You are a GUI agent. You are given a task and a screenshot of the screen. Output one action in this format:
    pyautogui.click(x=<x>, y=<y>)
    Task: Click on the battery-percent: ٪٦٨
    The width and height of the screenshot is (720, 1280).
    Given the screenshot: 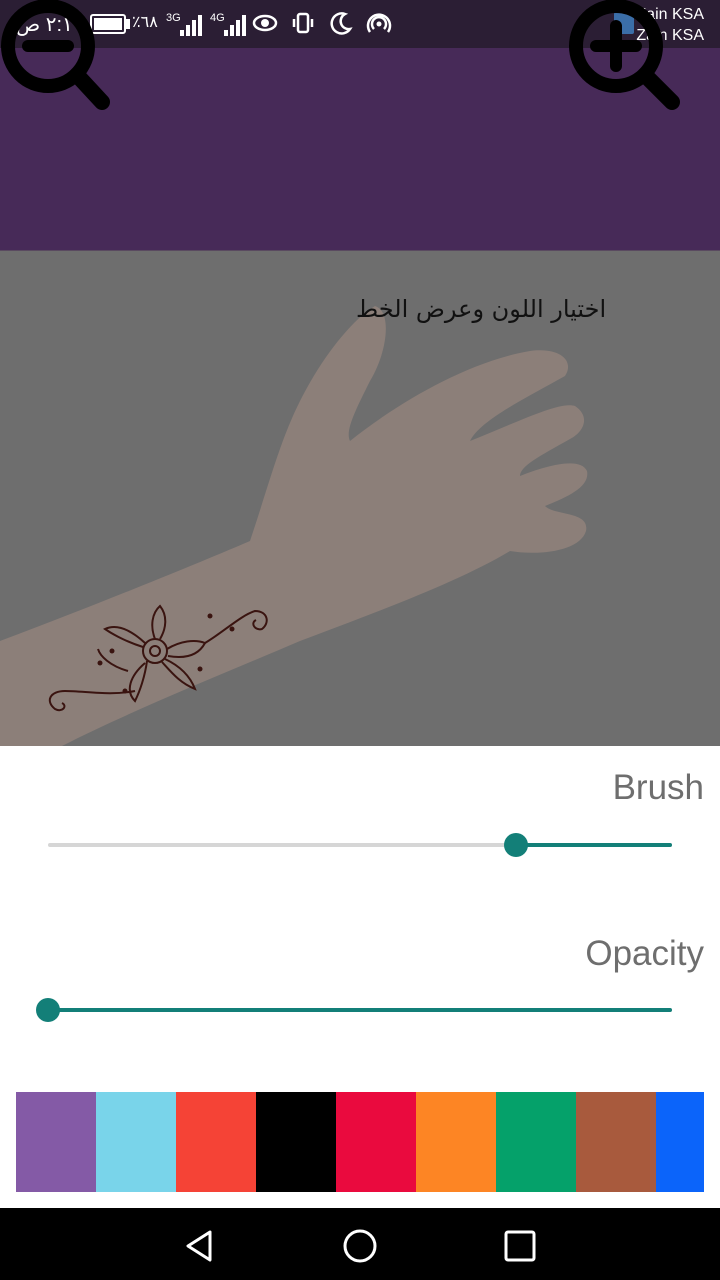 What is the action you would take?
    pyautogui.click(x=145, y=22)
    